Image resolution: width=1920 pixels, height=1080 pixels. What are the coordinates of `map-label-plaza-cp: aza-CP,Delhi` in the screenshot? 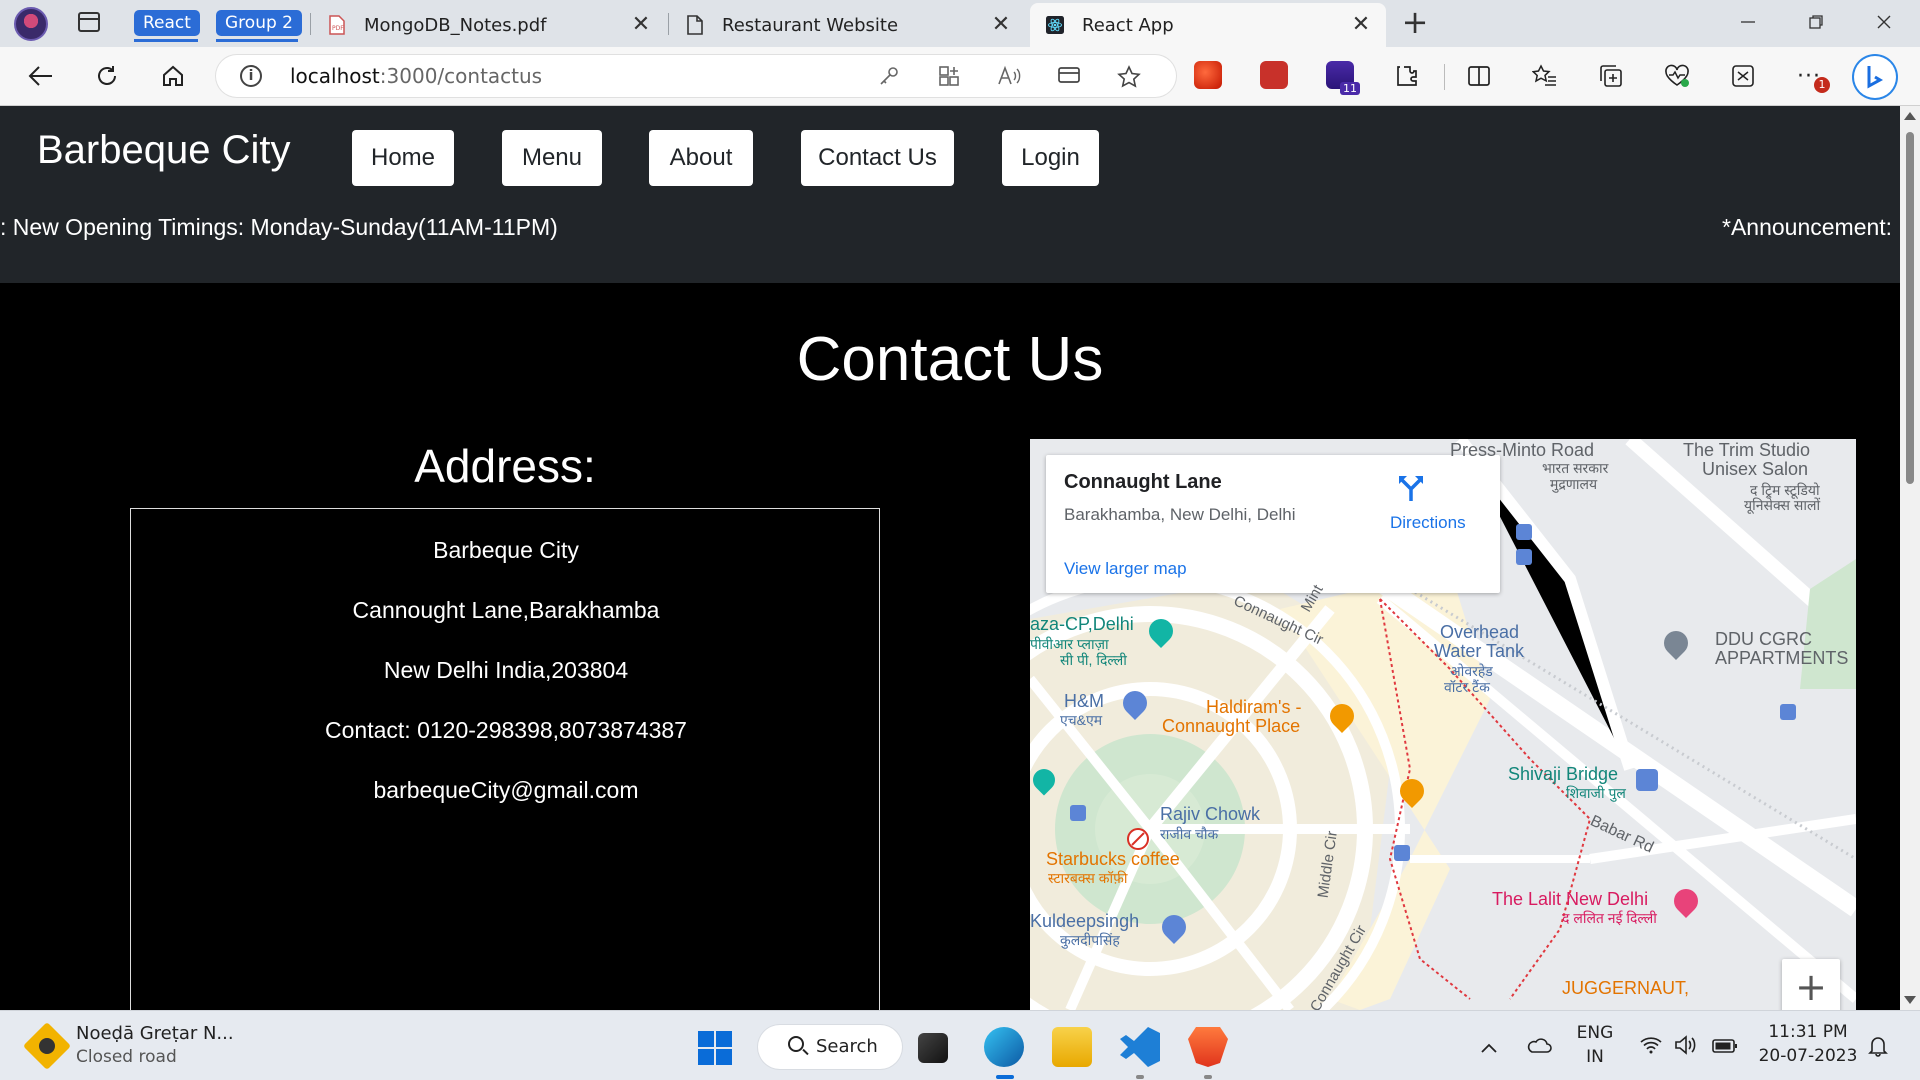 It's located at (1082, 624).